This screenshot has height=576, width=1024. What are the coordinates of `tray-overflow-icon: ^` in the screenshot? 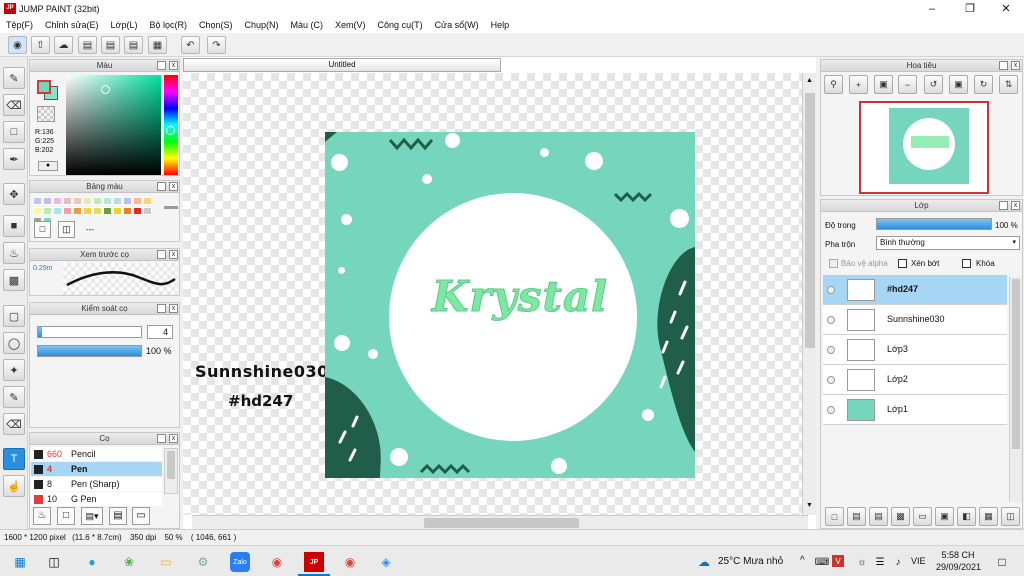 It's located at (802, 560).